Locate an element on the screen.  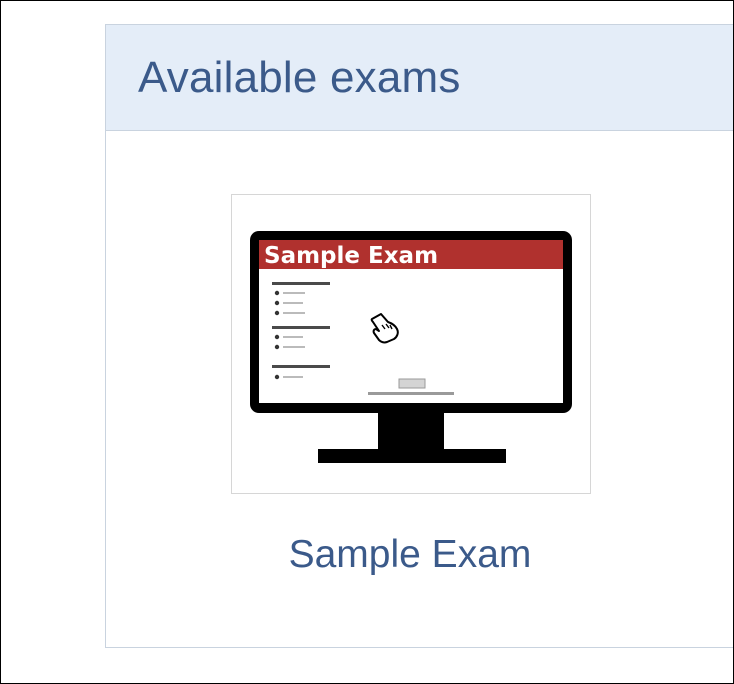
panel-header: Available exams is located at coordinates (419, 78).